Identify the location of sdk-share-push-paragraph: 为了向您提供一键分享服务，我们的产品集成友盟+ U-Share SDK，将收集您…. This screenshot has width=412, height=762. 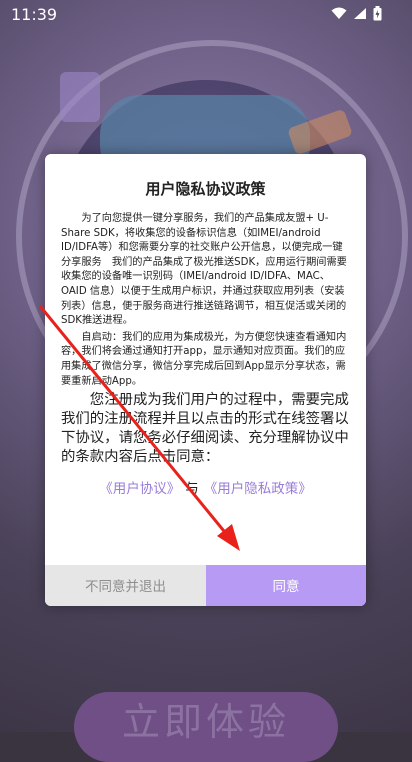
(204, 270).